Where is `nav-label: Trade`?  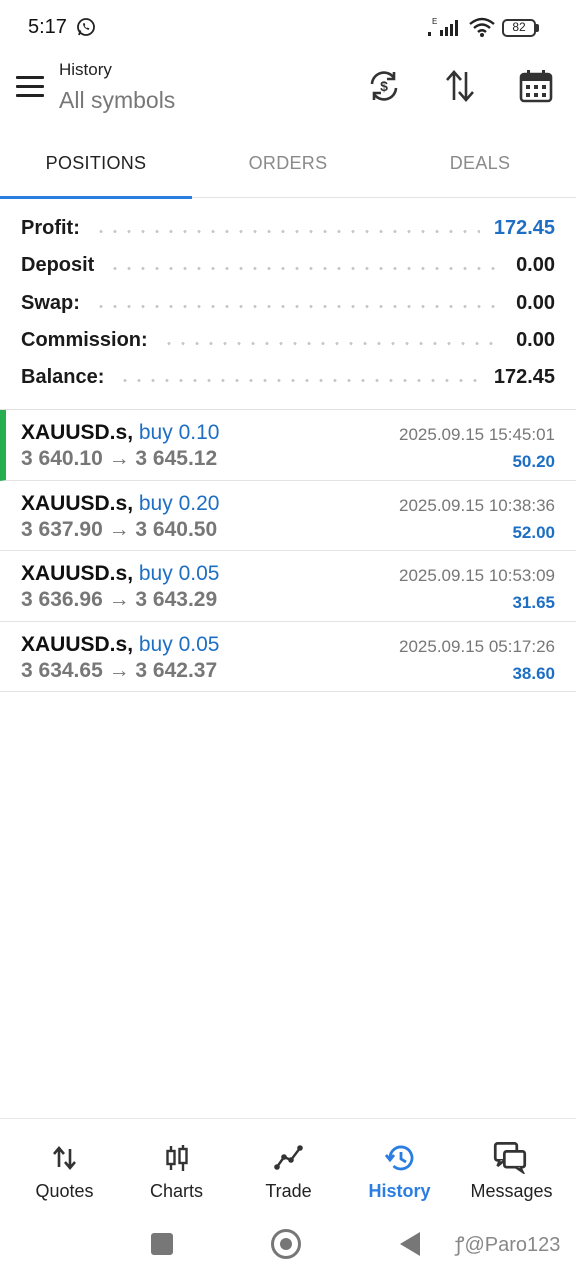
nav-label: Trade is located at coordinates (288, 1191).